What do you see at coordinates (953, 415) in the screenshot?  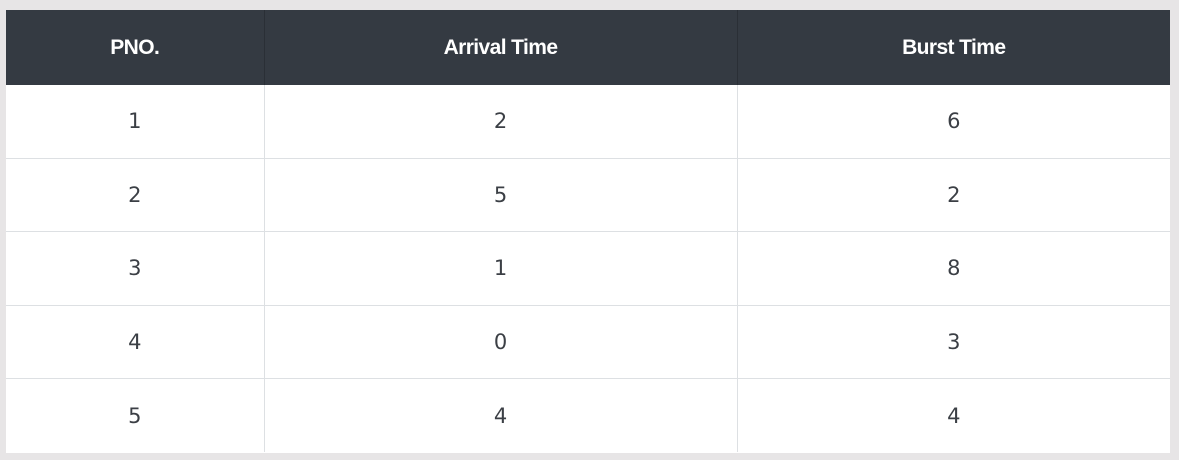 I see `cell-burst-time: 4` at bounding box center [953, 415].